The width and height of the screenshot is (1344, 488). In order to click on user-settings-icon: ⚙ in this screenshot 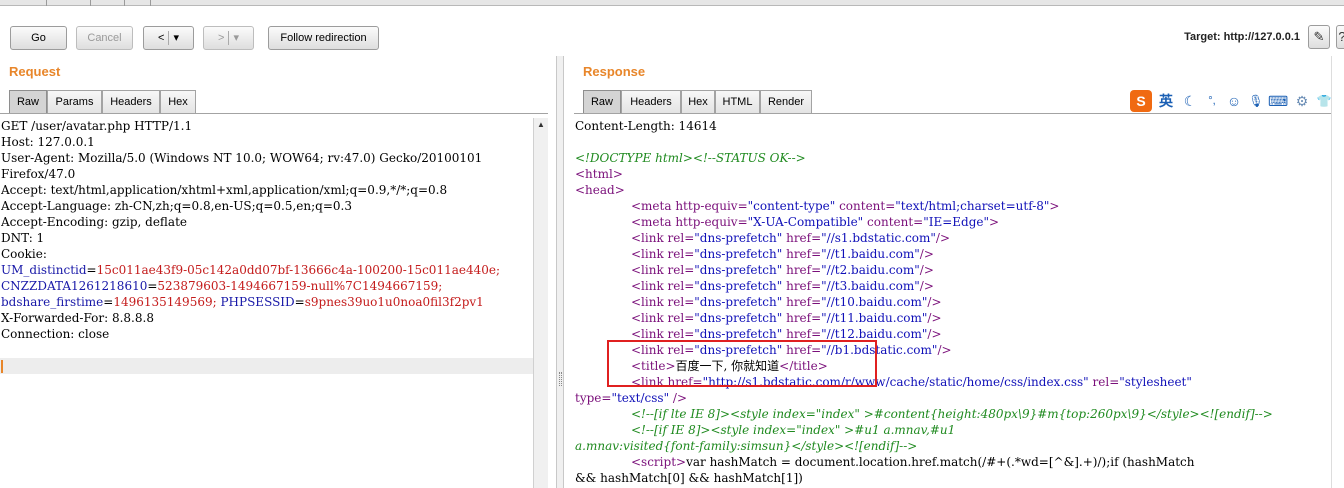, I will do `click(1302, 101)`.